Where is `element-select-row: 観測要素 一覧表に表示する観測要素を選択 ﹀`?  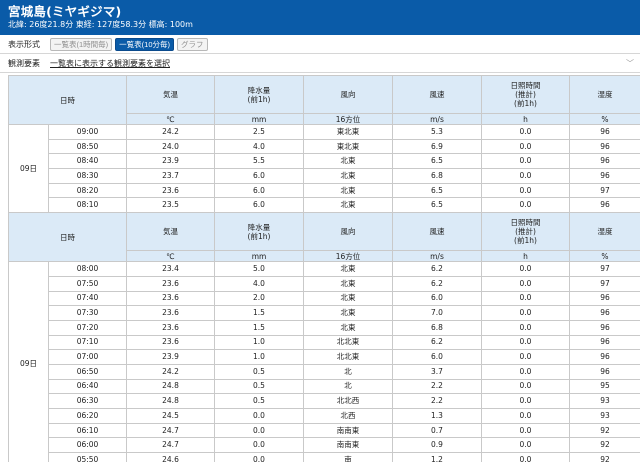
element-select-row: 観測要素 一覧表に表示する観測要素を選択 ﹀ is located at coordinates (320, 63).